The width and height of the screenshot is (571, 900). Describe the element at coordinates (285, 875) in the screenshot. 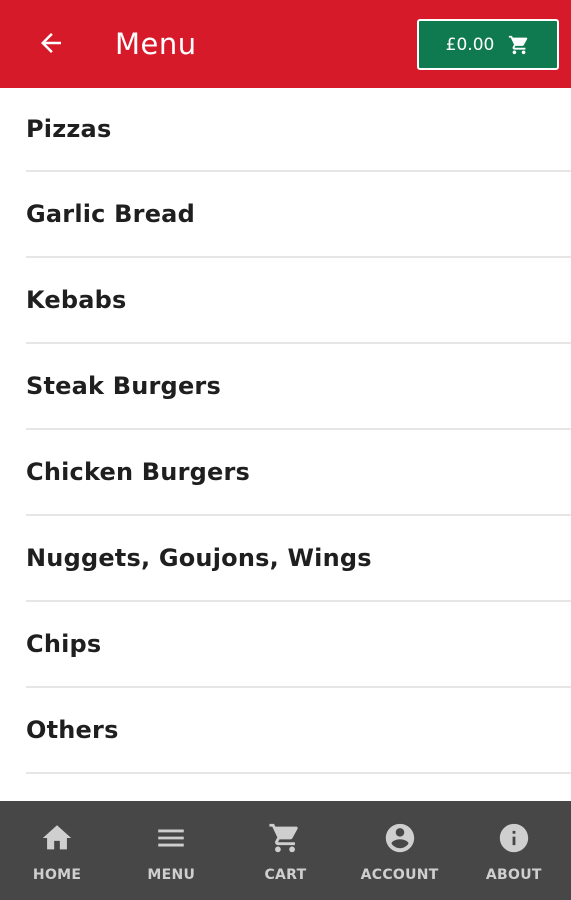

I see `nav-label: CART` at that location.